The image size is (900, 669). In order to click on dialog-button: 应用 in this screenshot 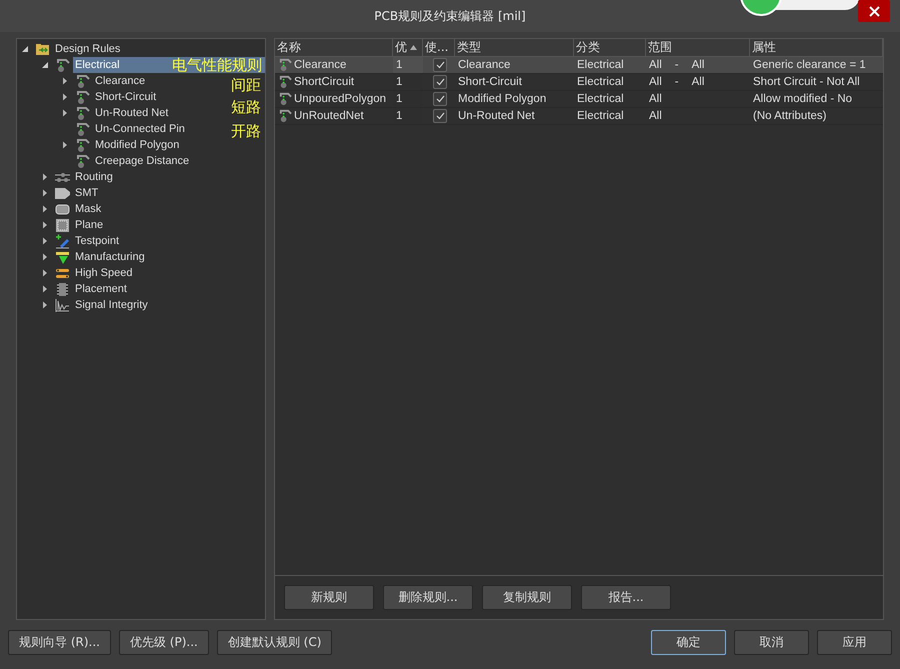, I will do `click(854, 642)`.